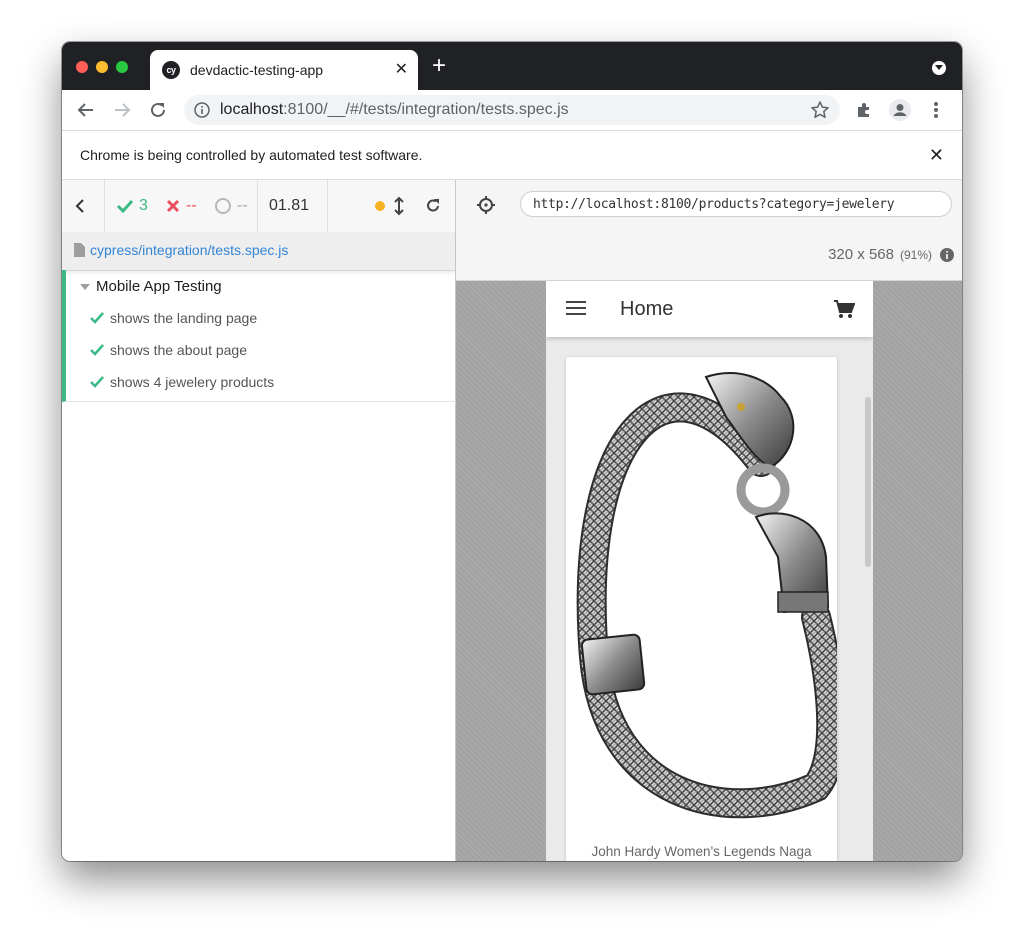 The image size is (1024, 943). I want to click on bookmark-star-icon, so click(820, 112).